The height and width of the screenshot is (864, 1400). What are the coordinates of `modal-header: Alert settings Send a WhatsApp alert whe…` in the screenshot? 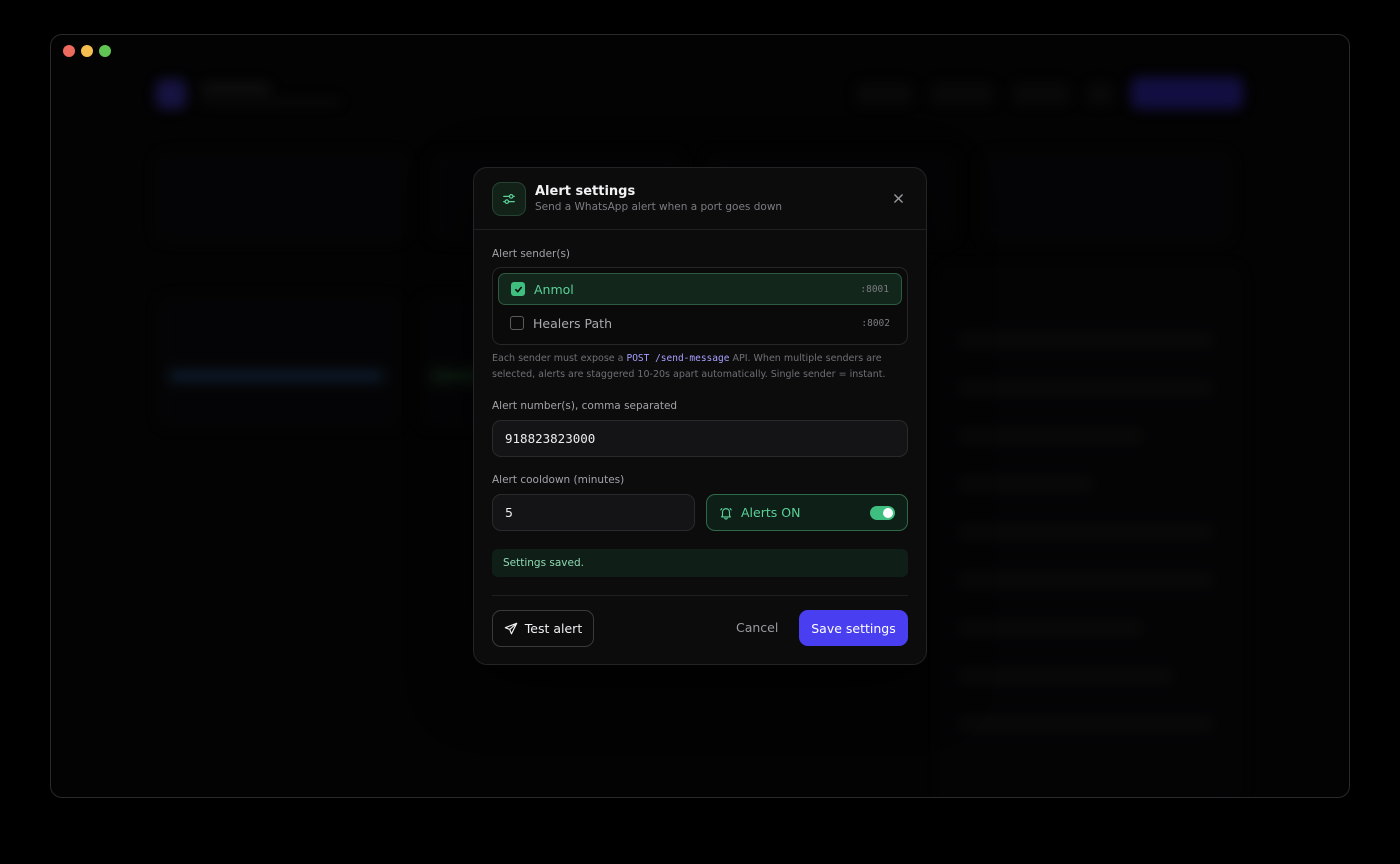 It's located at (700, 199).